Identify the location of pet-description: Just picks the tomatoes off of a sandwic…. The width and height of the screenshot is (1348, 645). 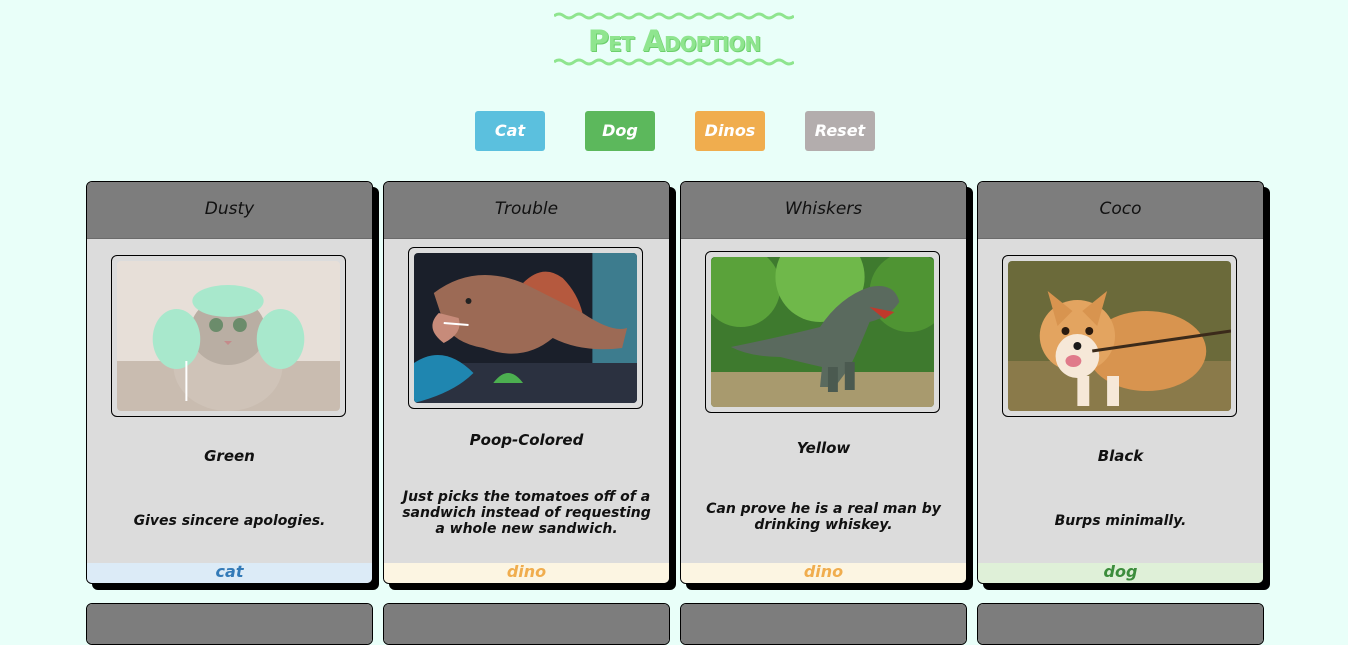
(526, 513).